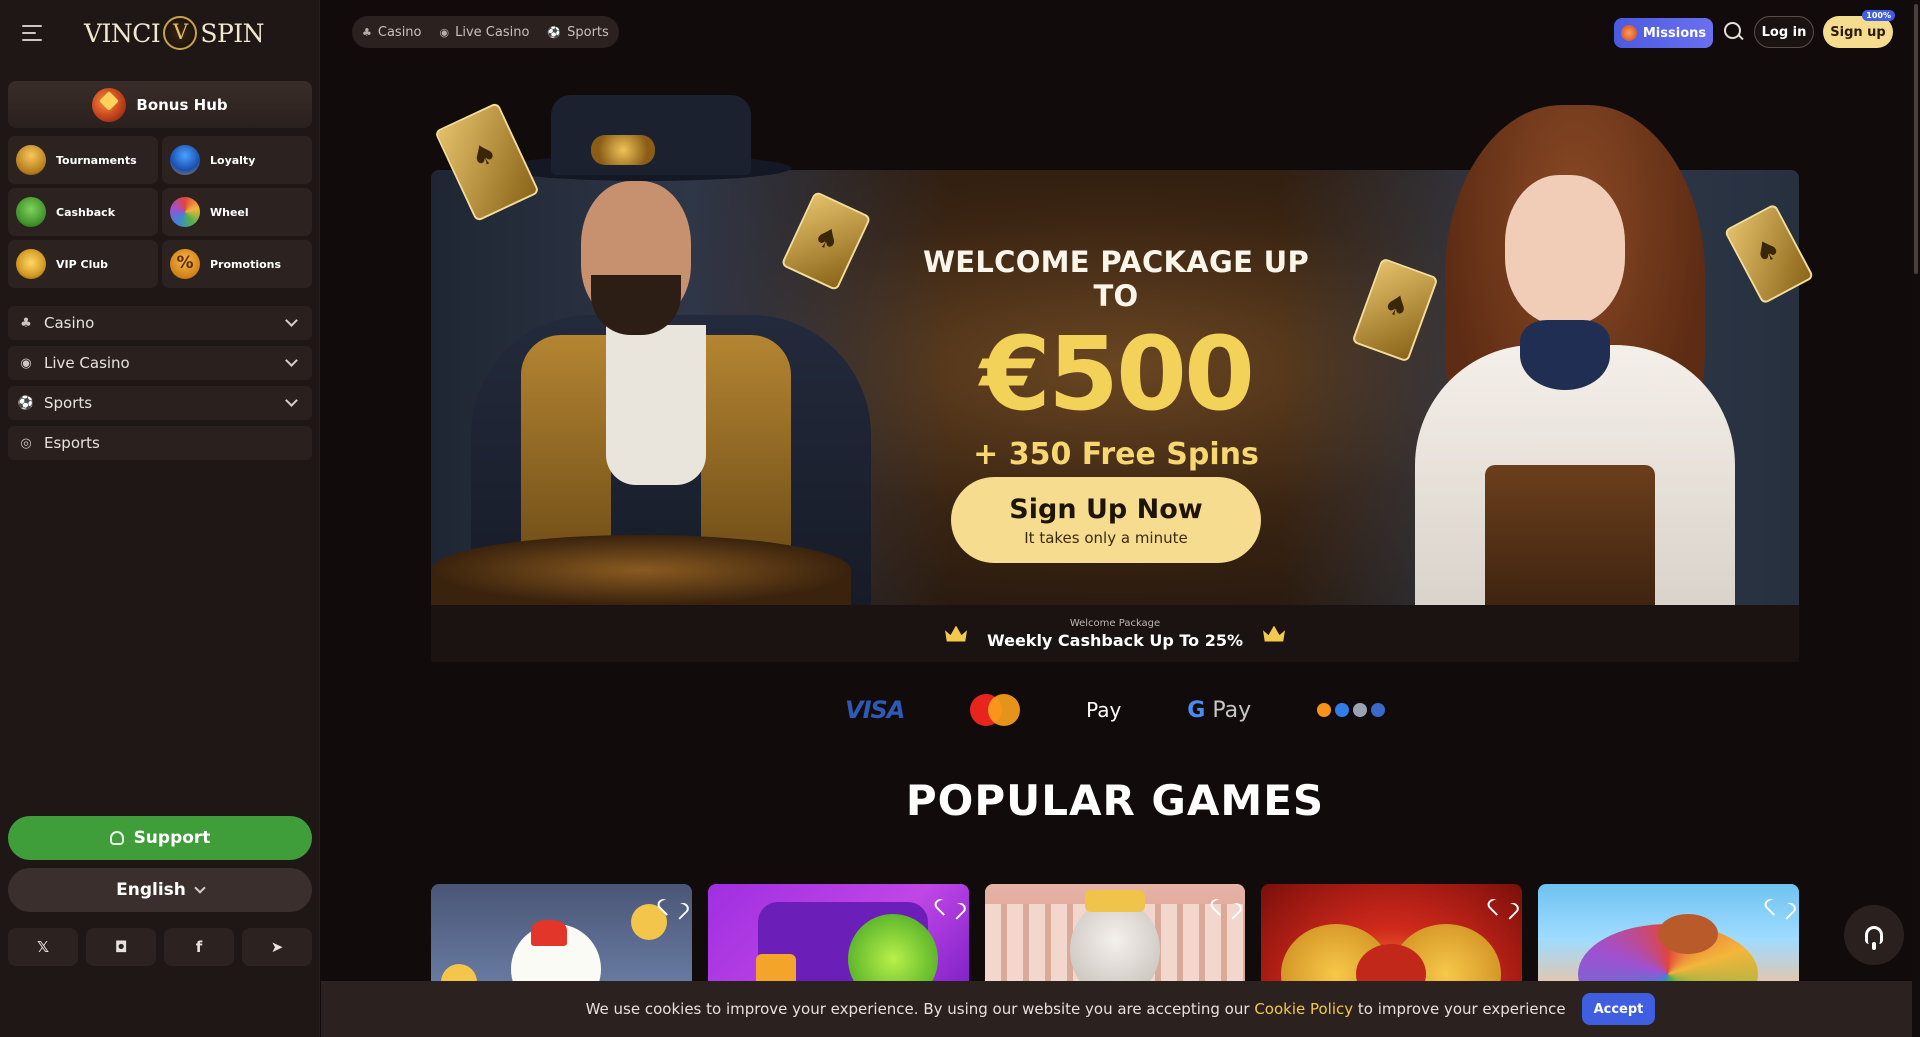 Image resolution: width=1920 pixels, height=1037 pixels. I want to click on tile-label: Wheel, so click(229, 212).